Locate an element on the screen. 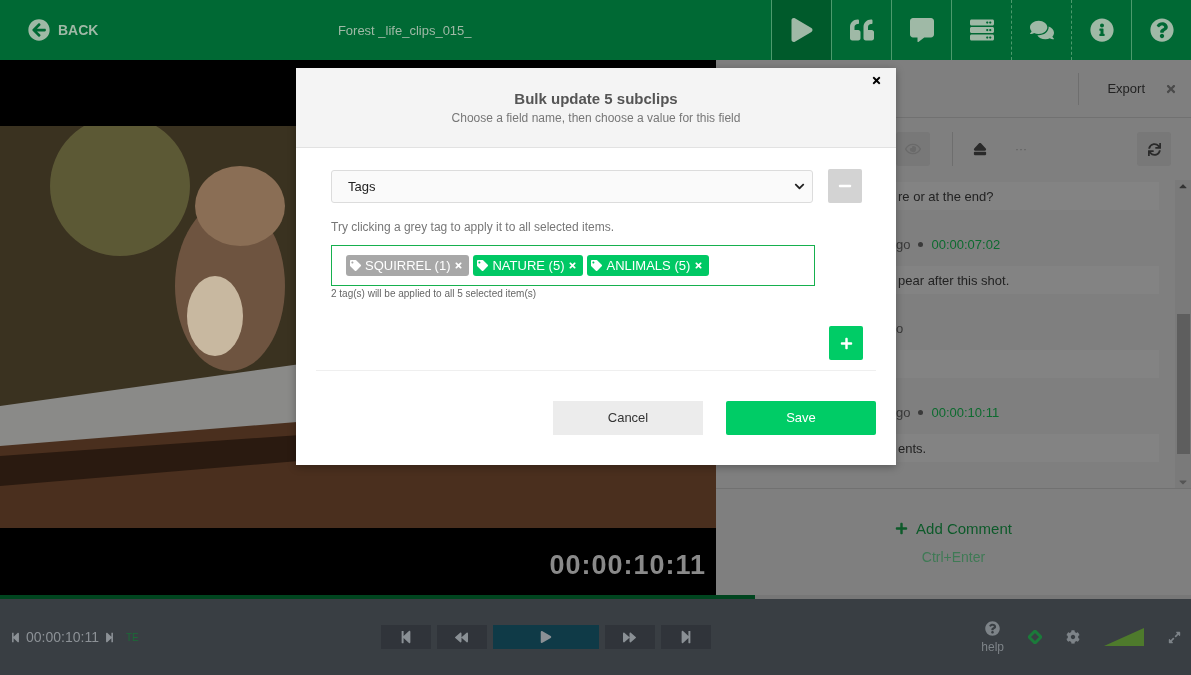  info-icon is located at coordinates (1101, 30).